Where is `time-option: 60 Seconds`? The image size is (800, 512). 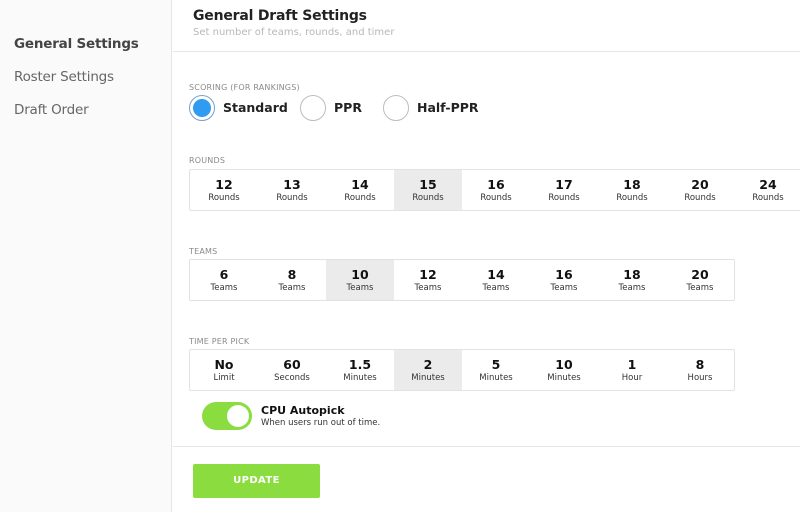
time-option: 60 Seconds is located at coordinates (292, 370).